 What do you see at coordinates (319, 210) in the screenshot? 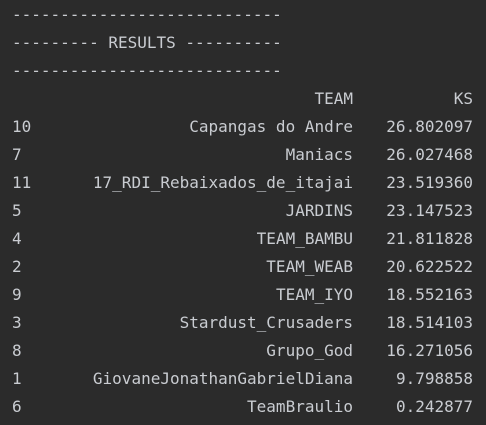
I see `team-name: JARDINS` at bounding box center [319, 210].